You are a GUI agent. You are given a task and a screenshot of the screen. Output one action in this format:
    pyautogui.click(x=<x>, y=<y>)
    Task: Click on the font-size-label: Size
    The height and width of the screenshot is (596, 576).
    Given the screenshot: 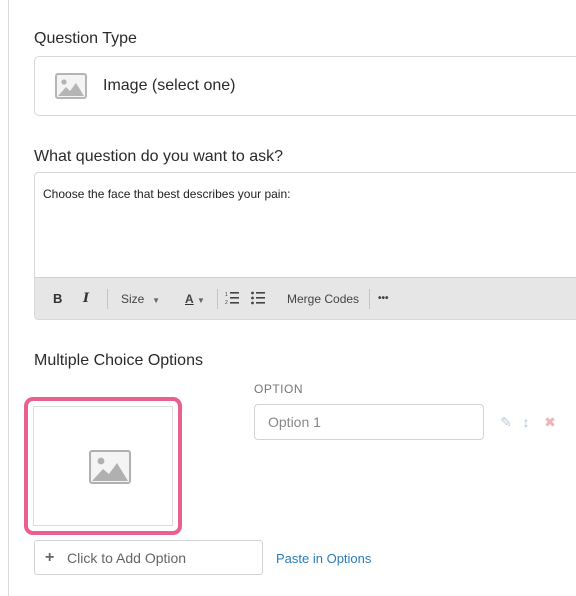 What is the action you would take?
    pyautogui.click(x=133, y=299)
    